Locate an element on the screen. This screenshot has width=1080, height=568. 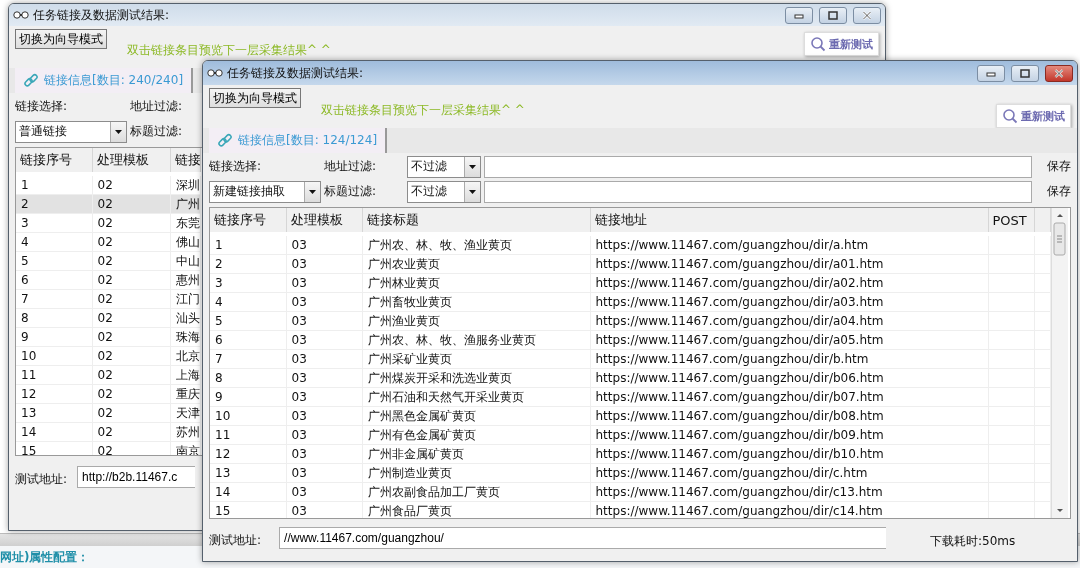
table-cell: 15 is located at coordinates (248, 509).